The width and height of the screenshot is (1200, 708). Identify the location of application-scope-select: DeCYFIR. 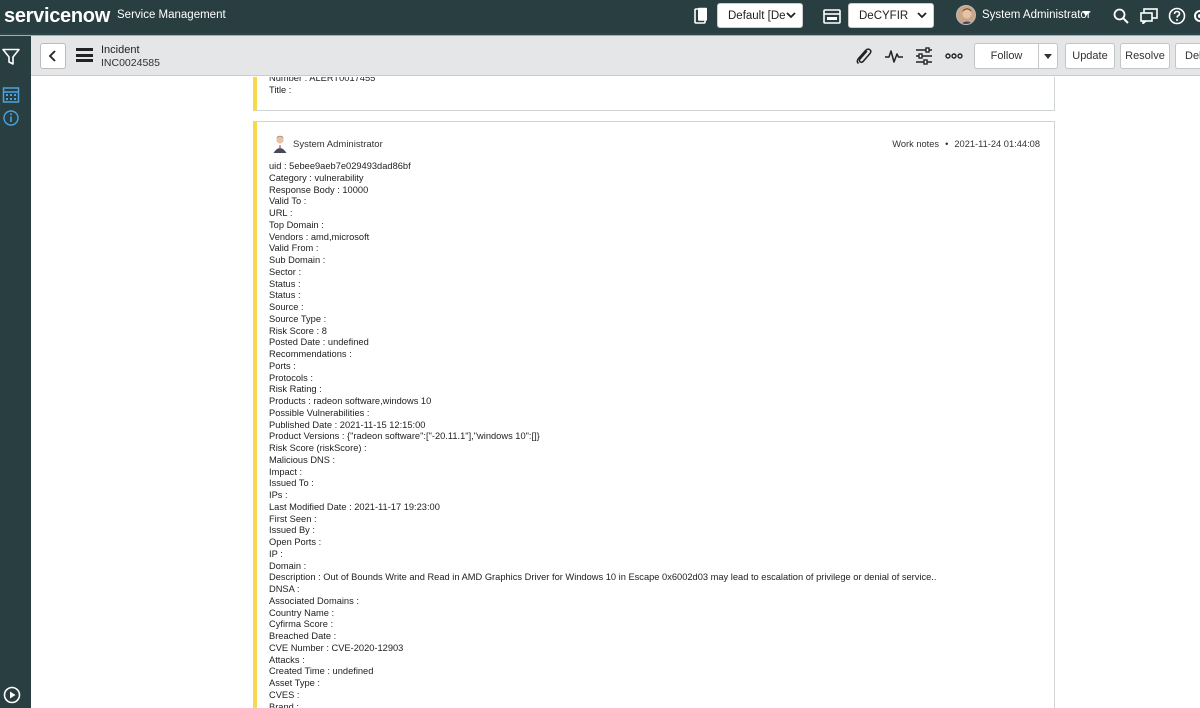
(891, 15).